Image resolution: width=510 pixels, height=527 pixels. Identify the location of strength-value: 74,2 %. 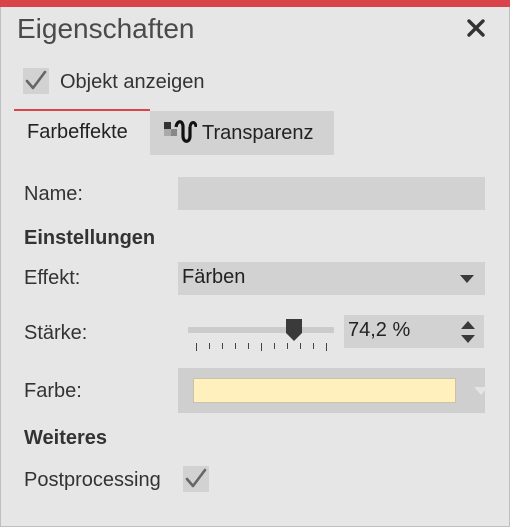
(379, 330).